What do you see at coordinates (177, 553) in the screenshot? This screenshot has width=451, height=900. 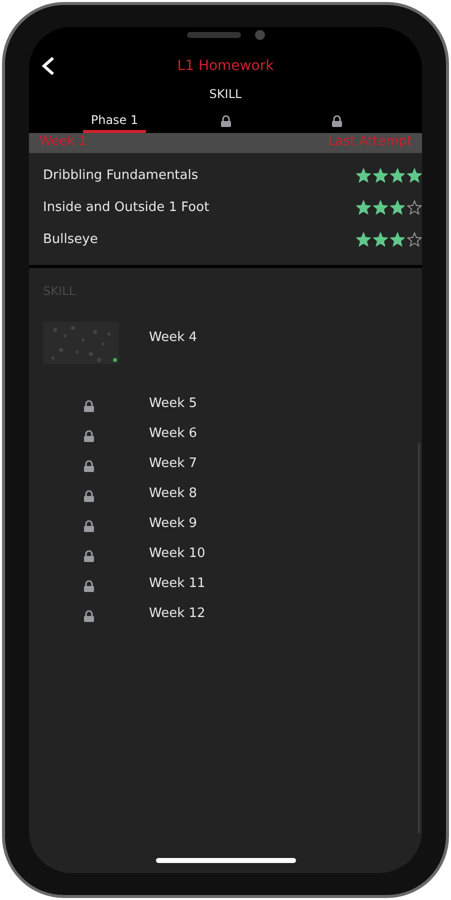 I see `week-item: Week 10` at bounding box center [177, 553].